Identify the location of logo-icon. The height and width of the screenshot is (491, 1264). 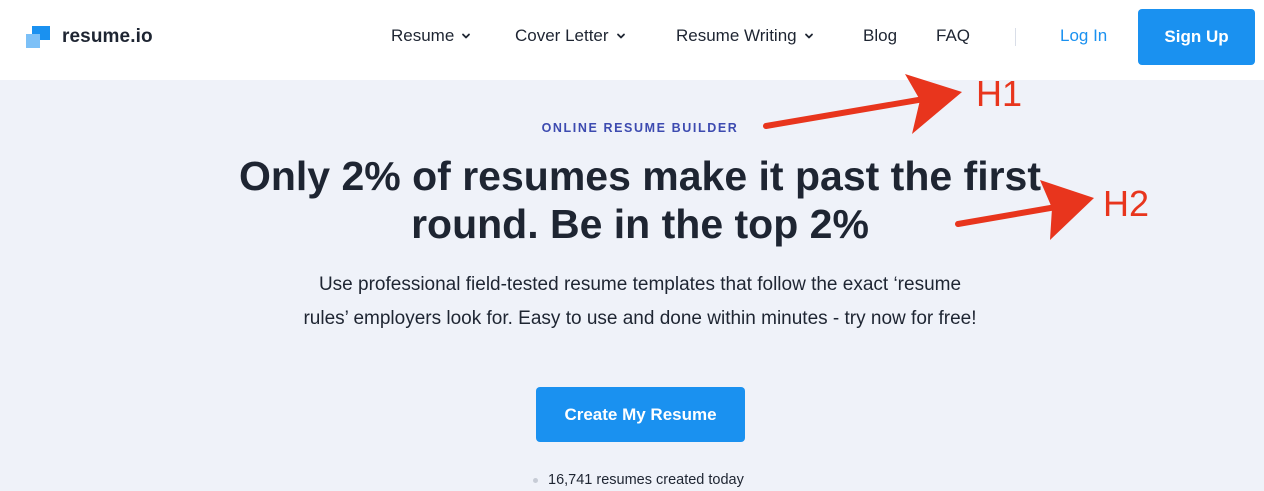
(39, 37).